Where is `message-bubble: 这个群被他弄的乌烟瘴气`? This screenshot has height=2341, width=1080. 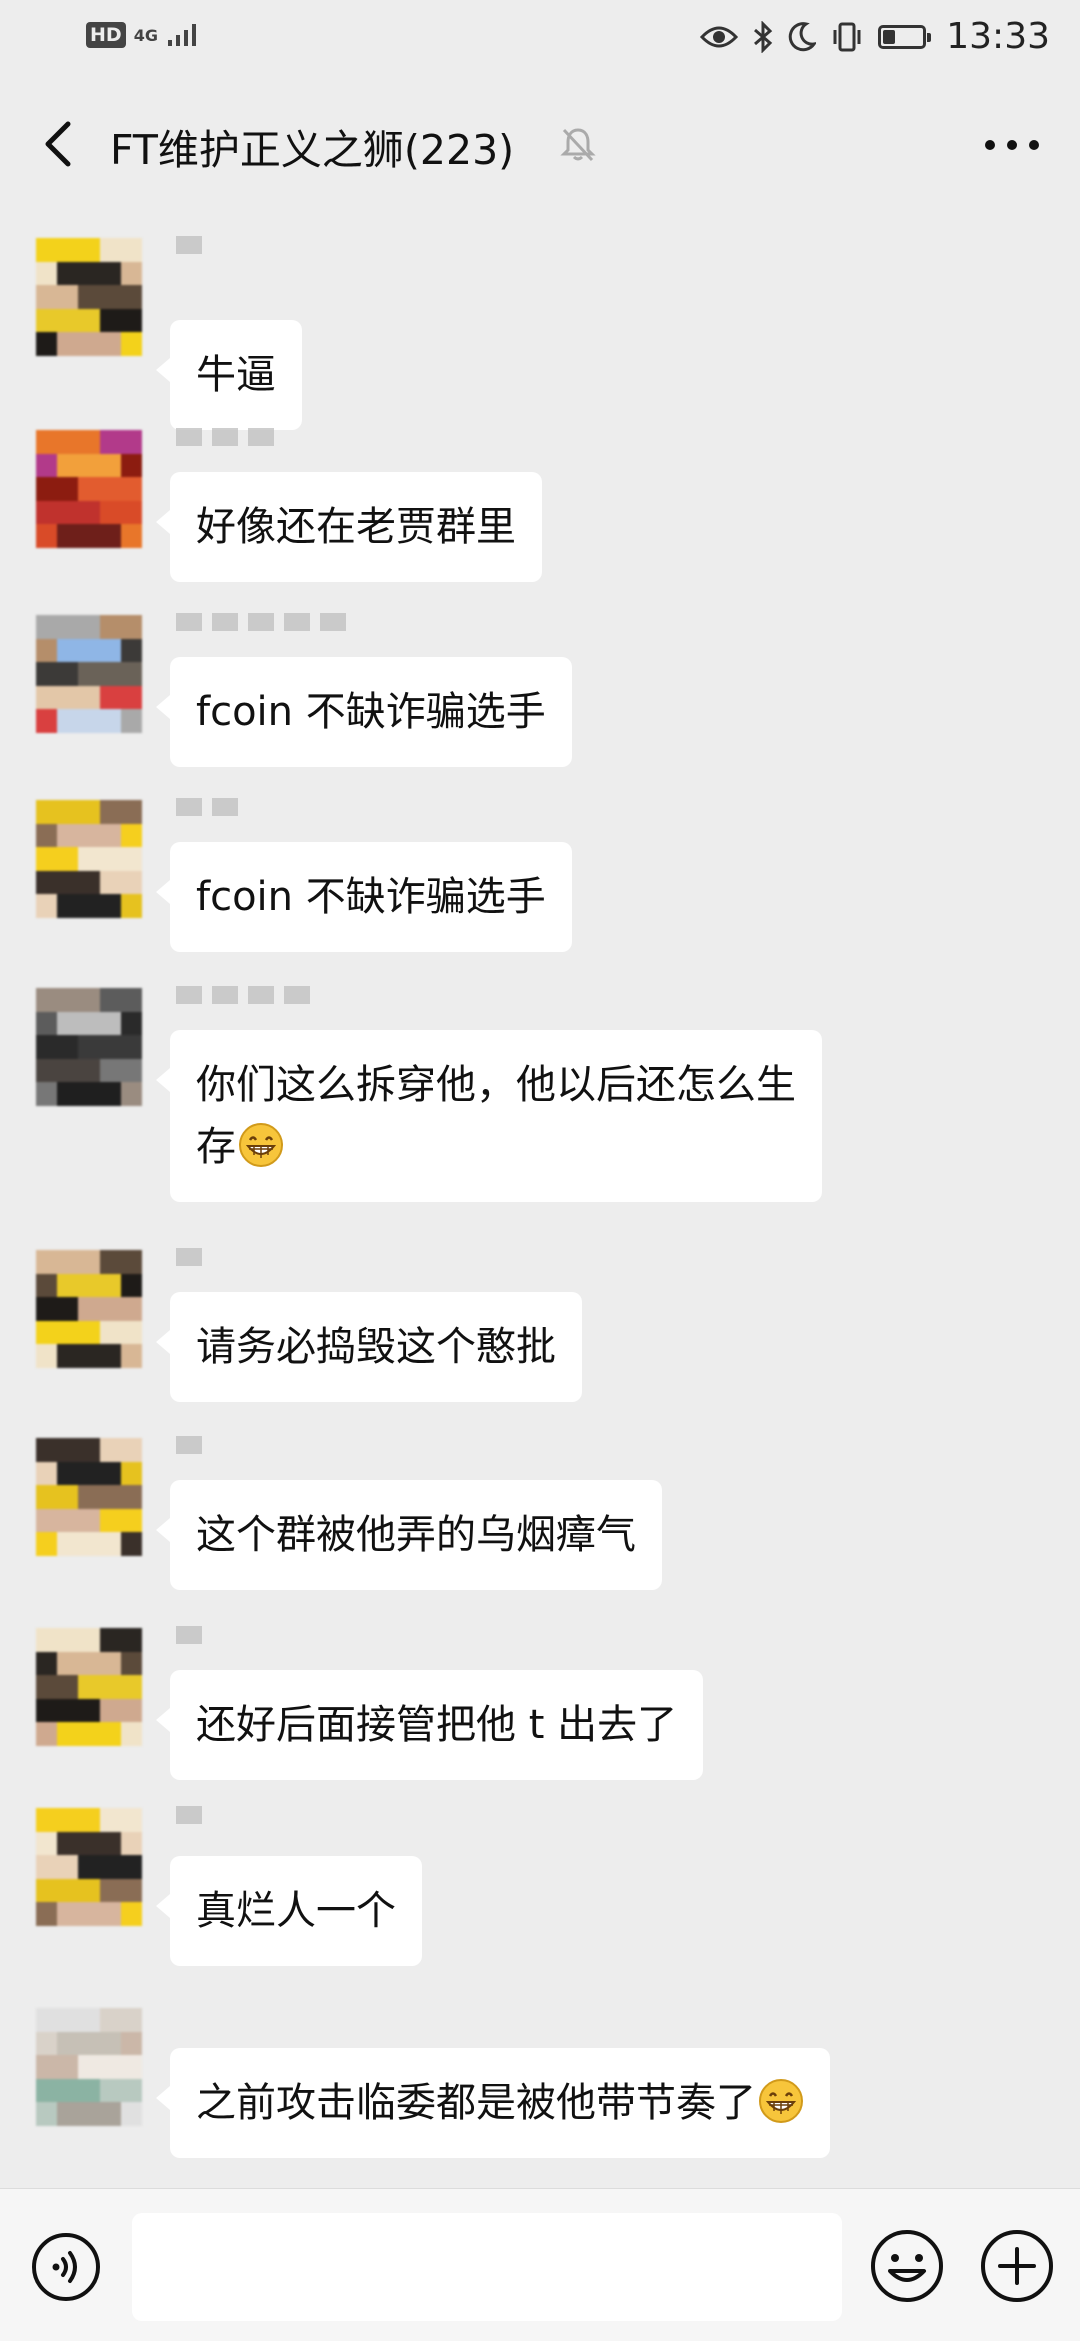 message-bubble: 这个群被他弄的乌烟瘴气 is located at coordinates (409, 1535).